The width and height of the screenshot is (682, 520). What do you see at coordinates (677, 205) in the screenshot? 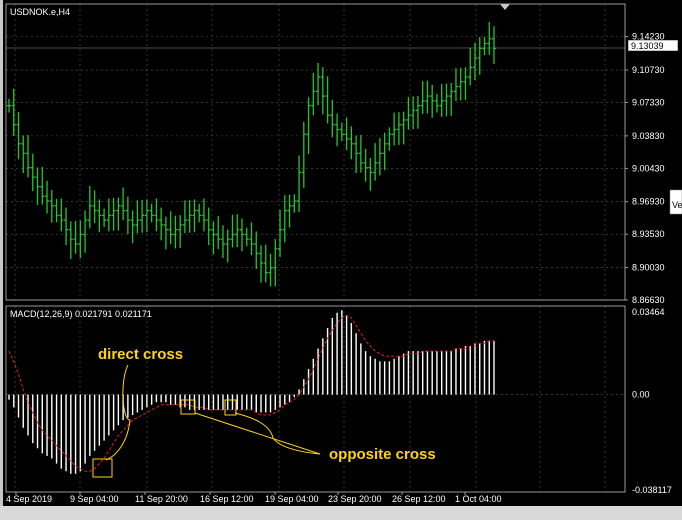
I see `side-tab-label: Ve` at bounding box center [677, 205].